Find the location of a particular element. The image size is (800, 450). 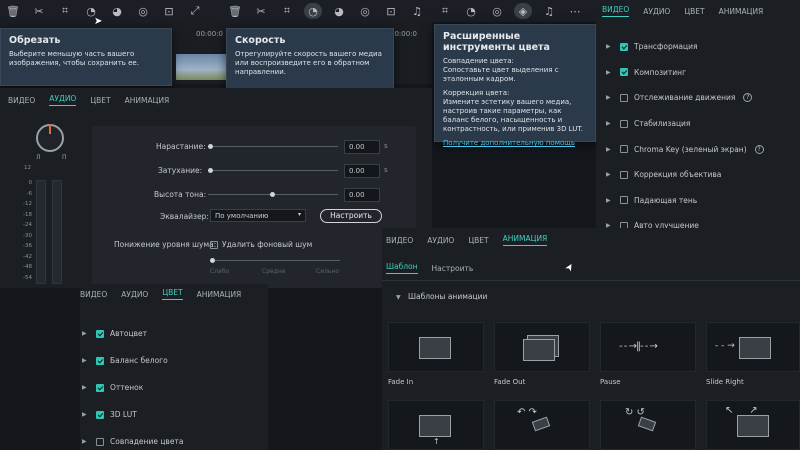

pan-knob is located at coordinates (50, 138).